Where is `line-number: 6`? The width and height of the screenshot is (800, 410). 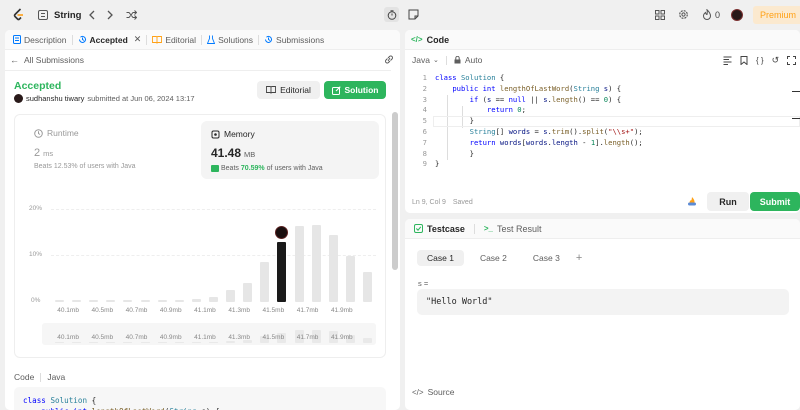 line-number: 6 is located at coordinates (424, 131).